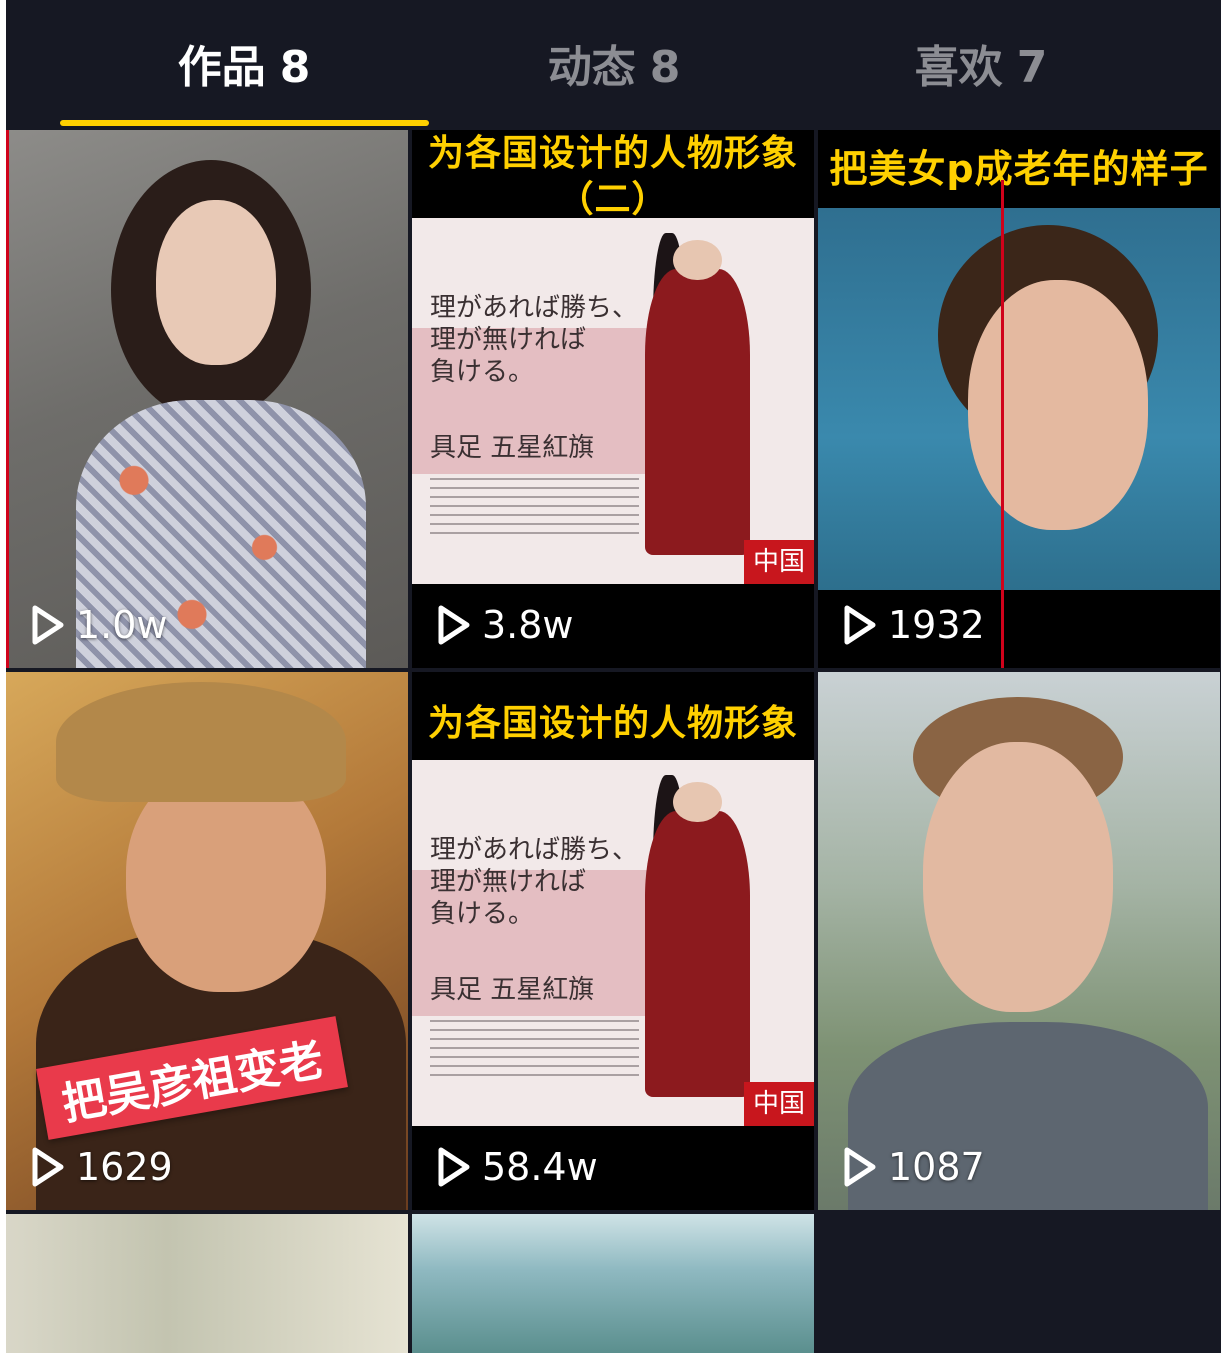 Image resolution: width=1221 pixels, height=1353 pixels. What do you see at coordinates (207, 399) in the screenshot?
I see `video-thumbnail-1: 1.0w` at bounding box center [207, 399].